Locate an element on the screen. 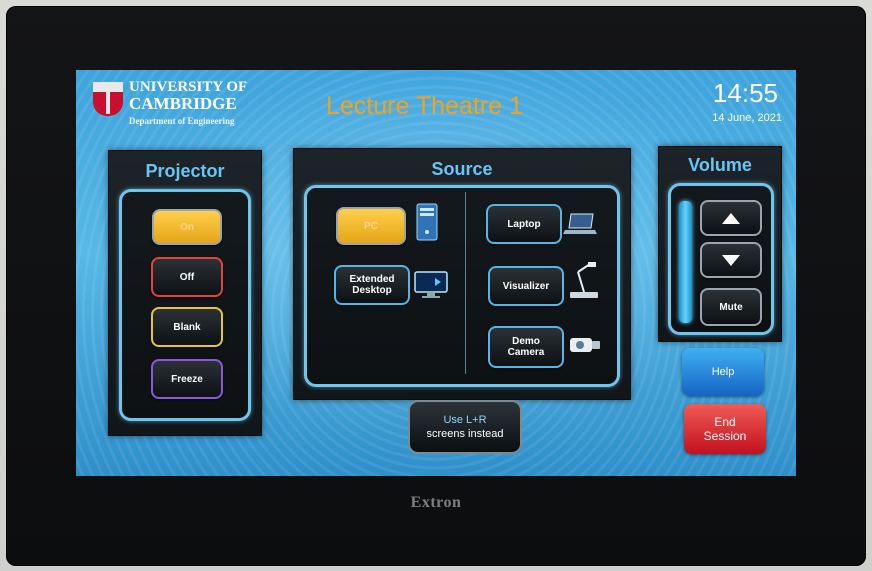 The image size is (872, 571). pc-tower-icon is located at coordinates (427, 222).